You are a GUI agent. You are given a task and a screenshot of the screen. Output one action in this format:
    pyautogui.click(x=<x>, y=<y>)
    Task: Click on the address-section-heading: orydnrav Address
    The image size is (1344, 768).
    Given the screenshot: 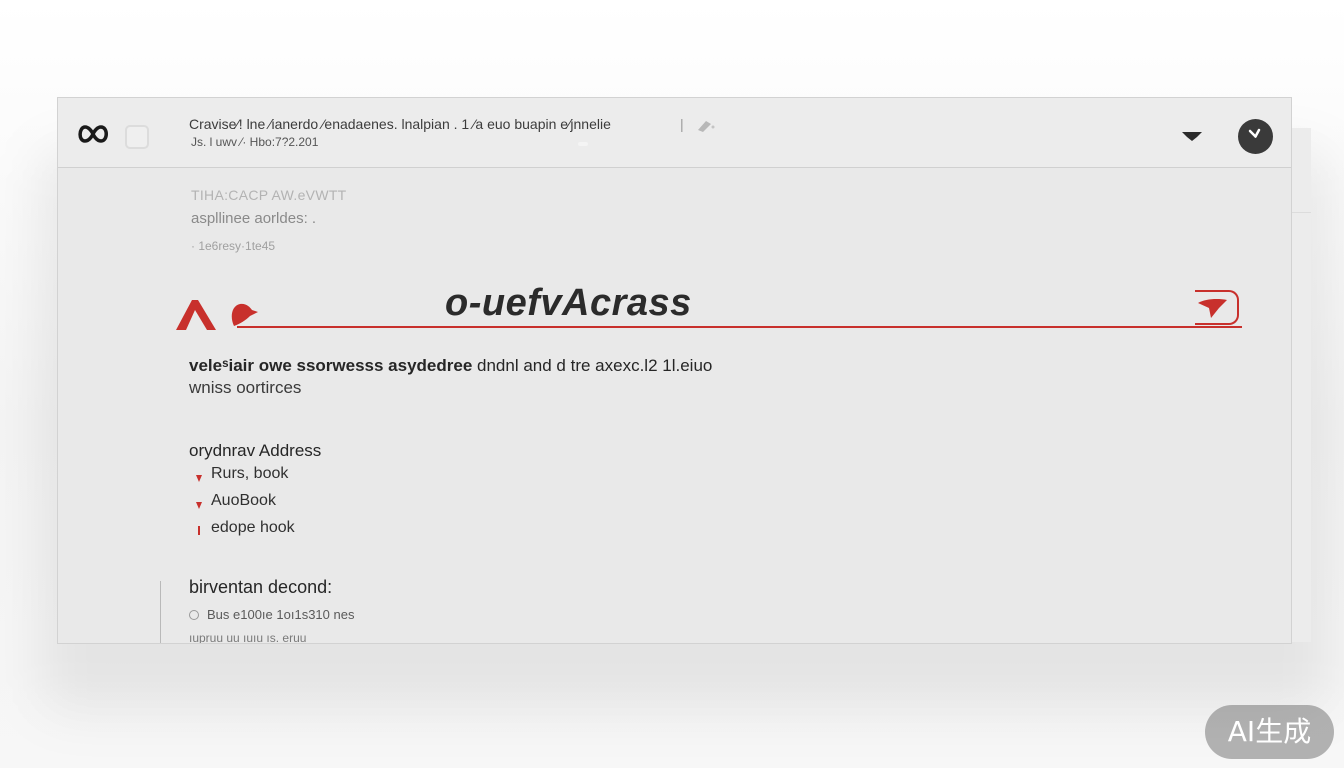 What is the action you would take?
    pyautogui.click(x=255, y=450)
    